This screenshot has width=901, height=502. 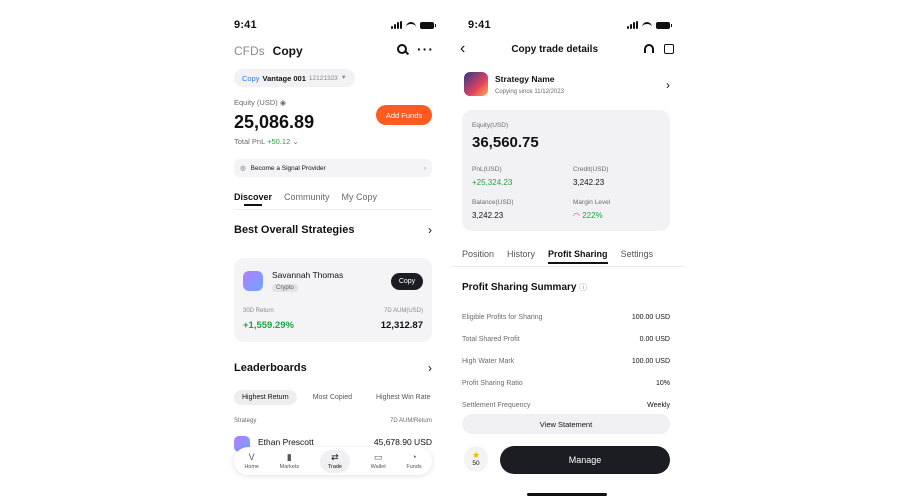 I want to click on share-icon, so click(x=669, y=49).